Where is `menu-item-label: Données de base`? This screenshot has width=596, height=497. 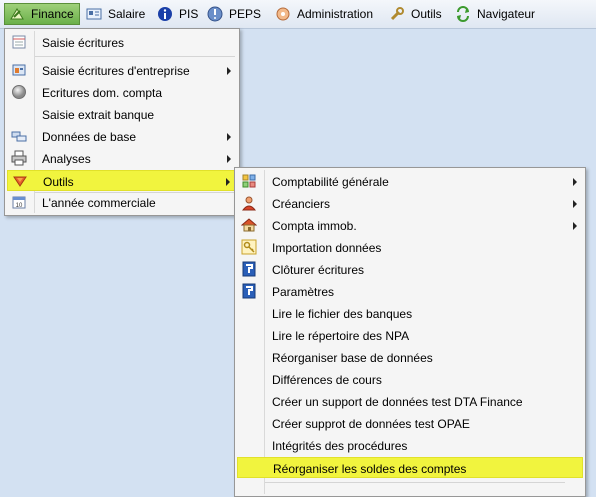
menu-item-label: Données de base is located at coordinates (89, 137).